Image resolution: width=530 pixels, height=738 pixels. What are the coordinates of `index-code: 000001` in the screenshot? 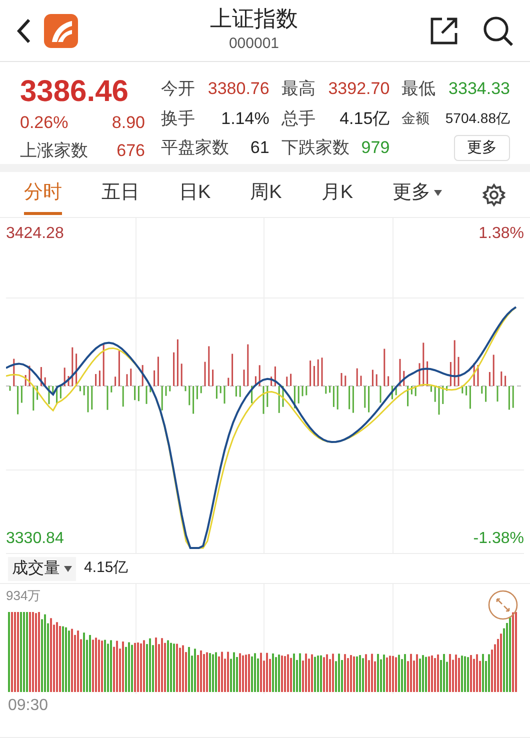 It's located at (254, 44).